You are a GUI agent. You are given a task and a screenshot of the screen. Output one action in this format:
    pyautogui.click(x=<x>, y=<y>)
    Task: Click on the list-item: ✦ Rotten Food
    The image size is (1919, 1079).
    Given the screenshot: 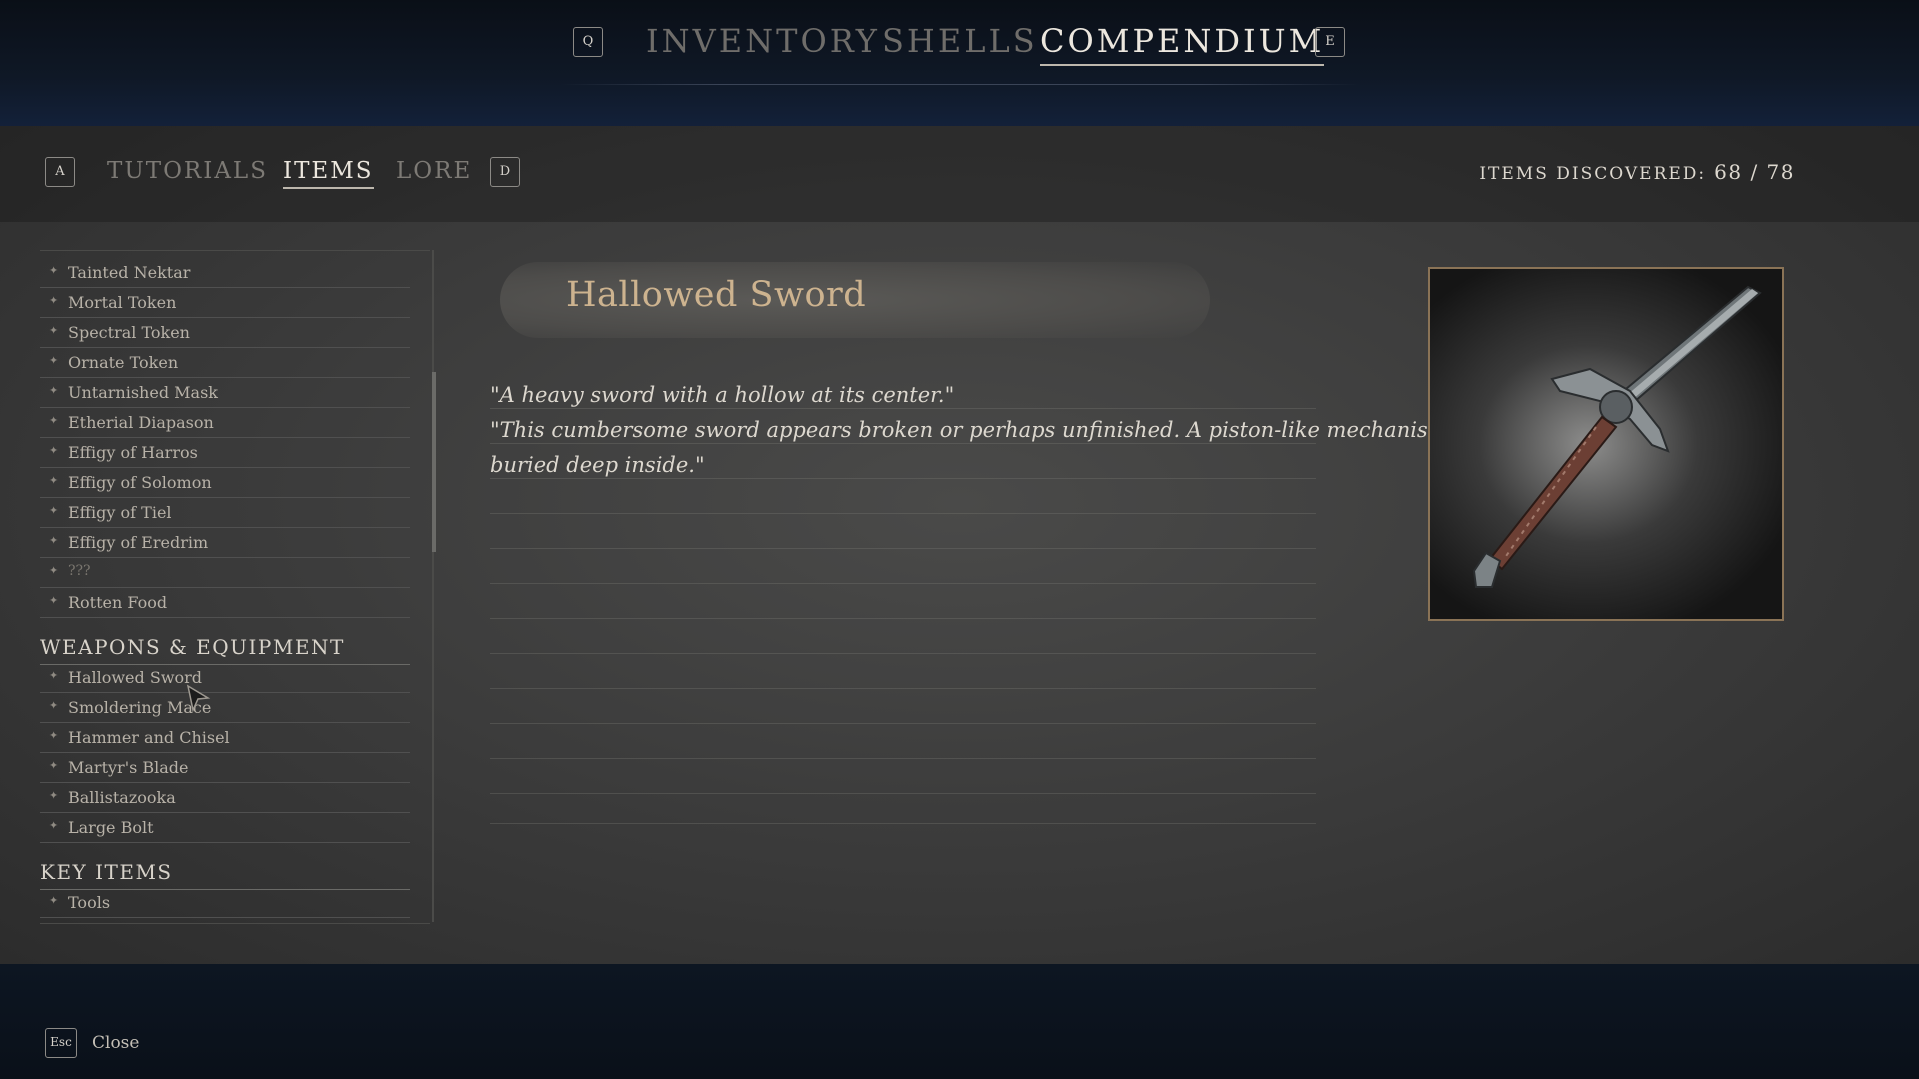 What is the action you would take?
    pyautogui.click(x=225, y=603)
    